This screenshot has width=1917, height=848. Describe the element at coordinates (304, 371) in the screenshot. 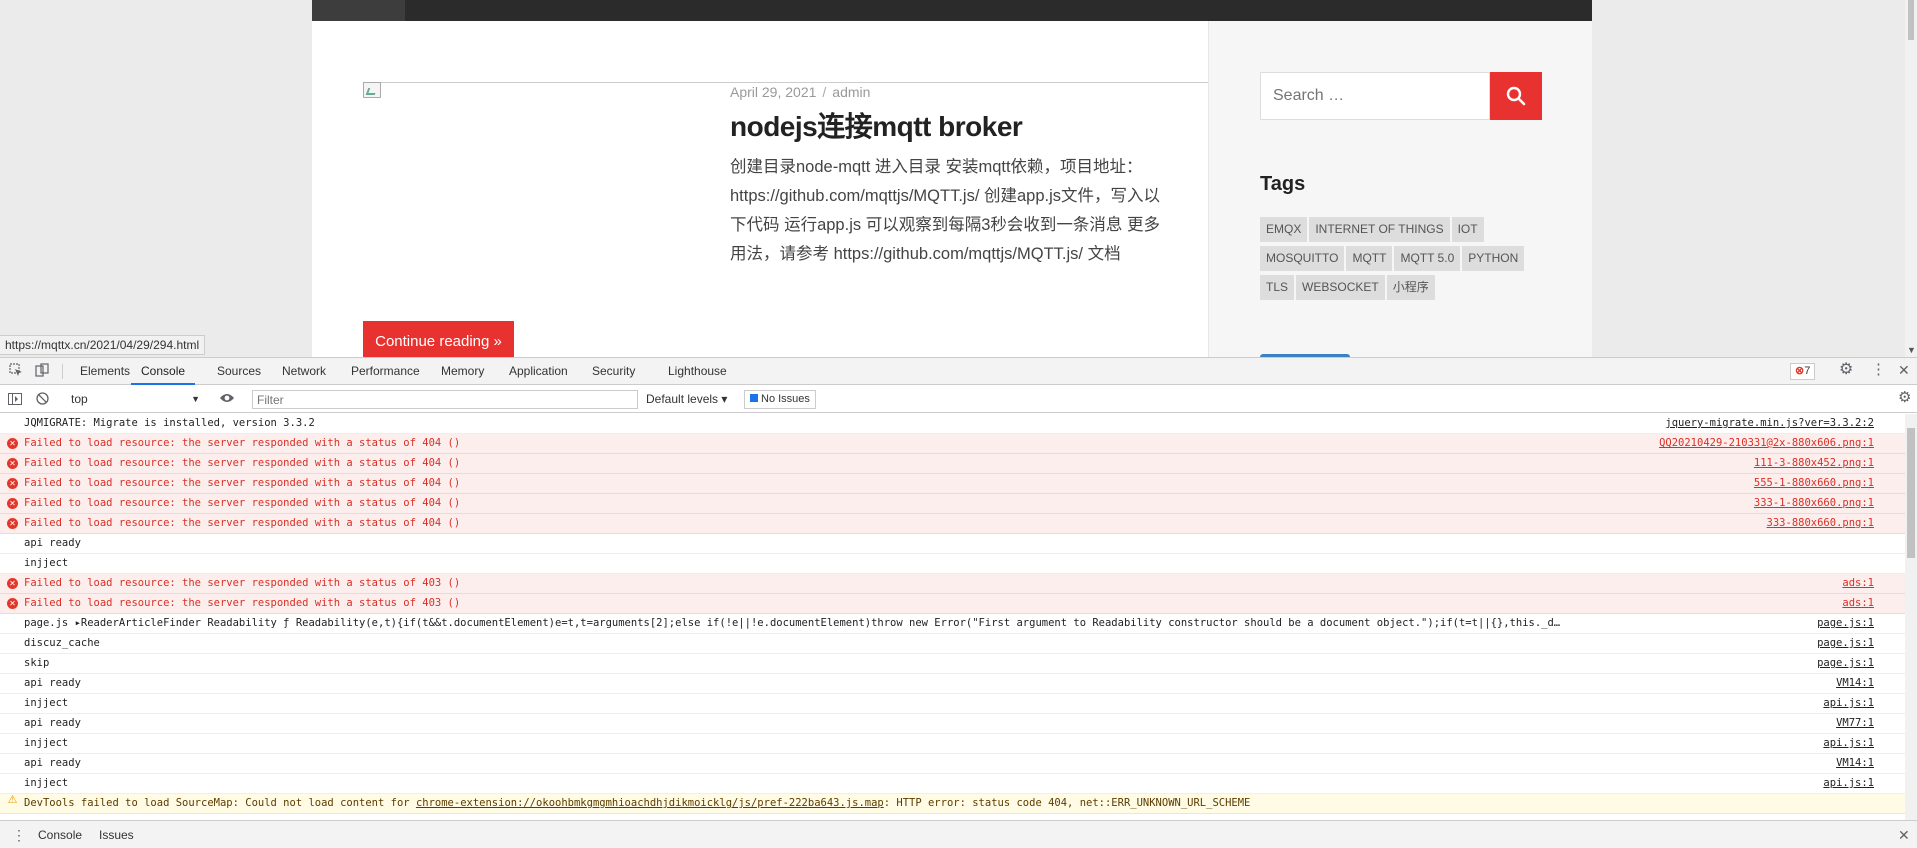

I see `tab-network: Network` at that location.